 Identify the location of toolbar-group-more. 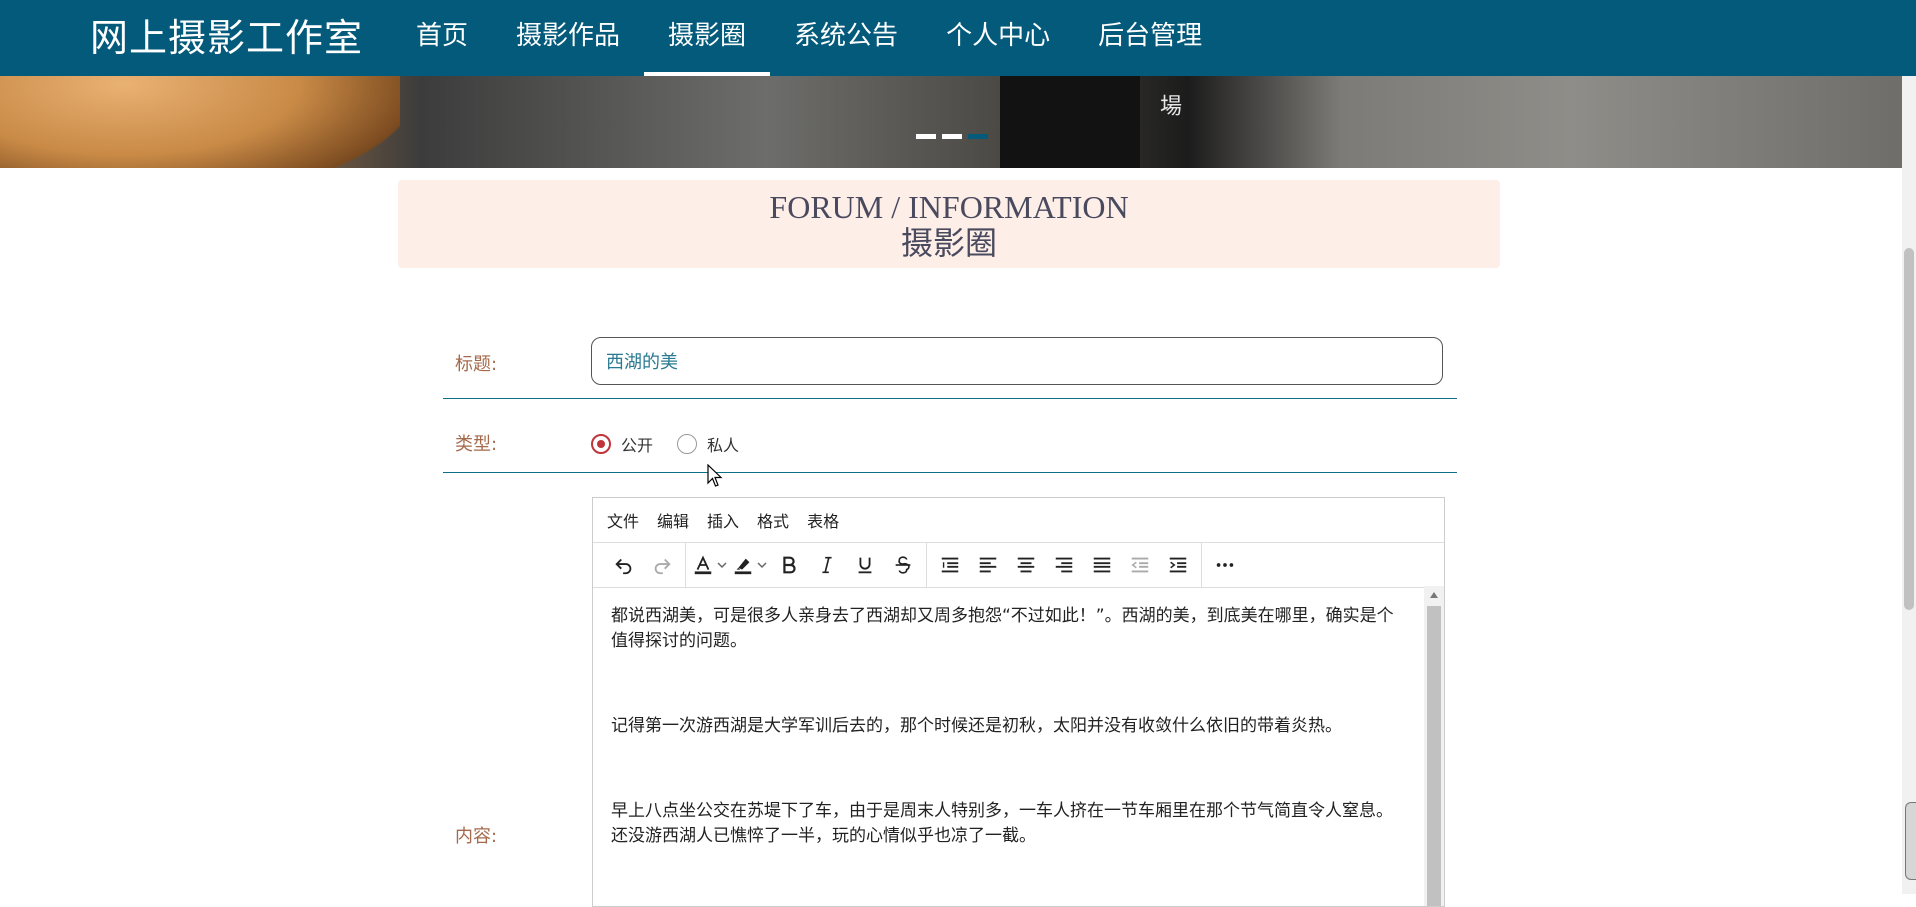
(1225, 565).